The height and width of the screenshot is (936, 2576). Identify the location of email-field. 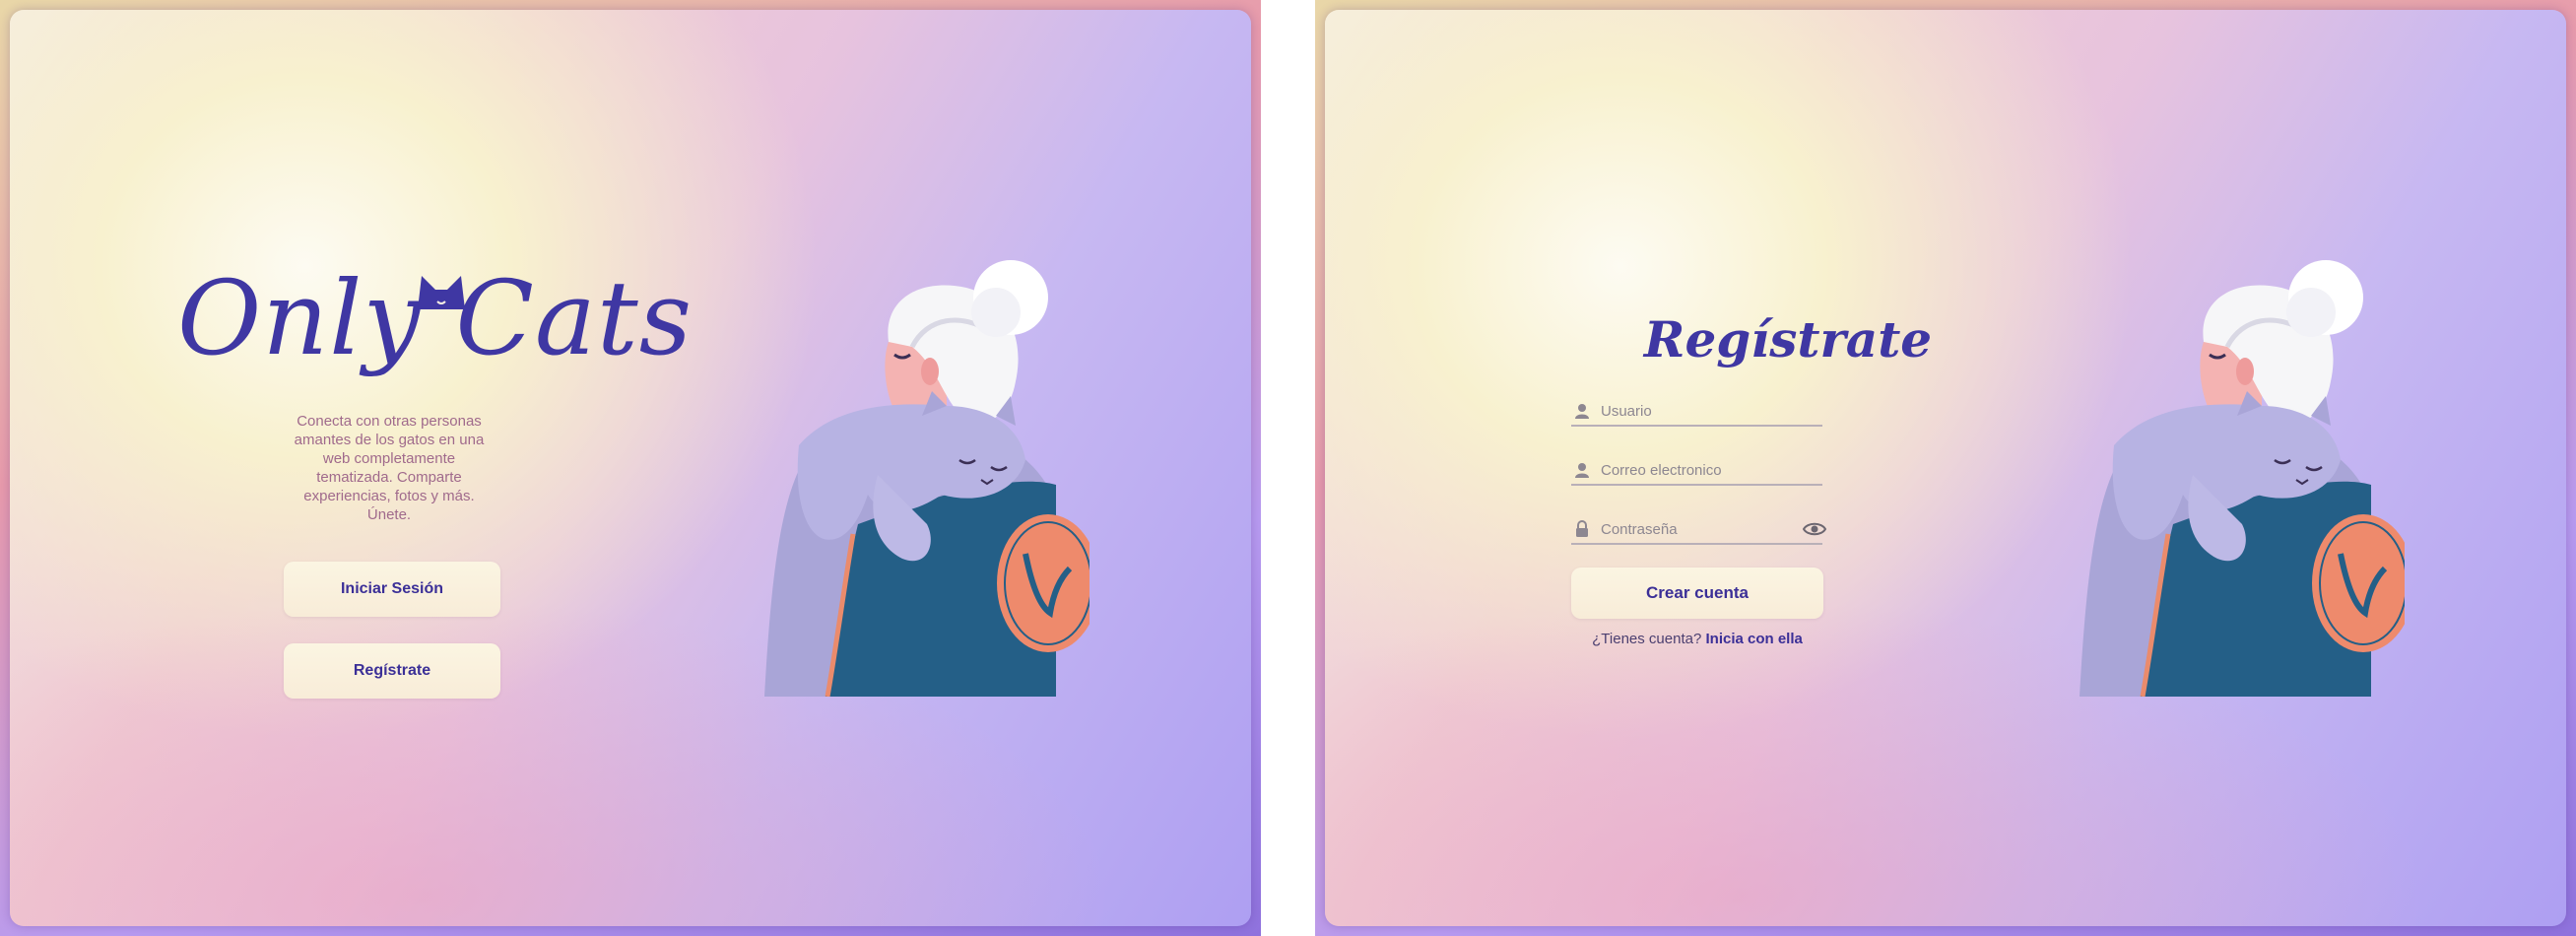
(1697, 471).